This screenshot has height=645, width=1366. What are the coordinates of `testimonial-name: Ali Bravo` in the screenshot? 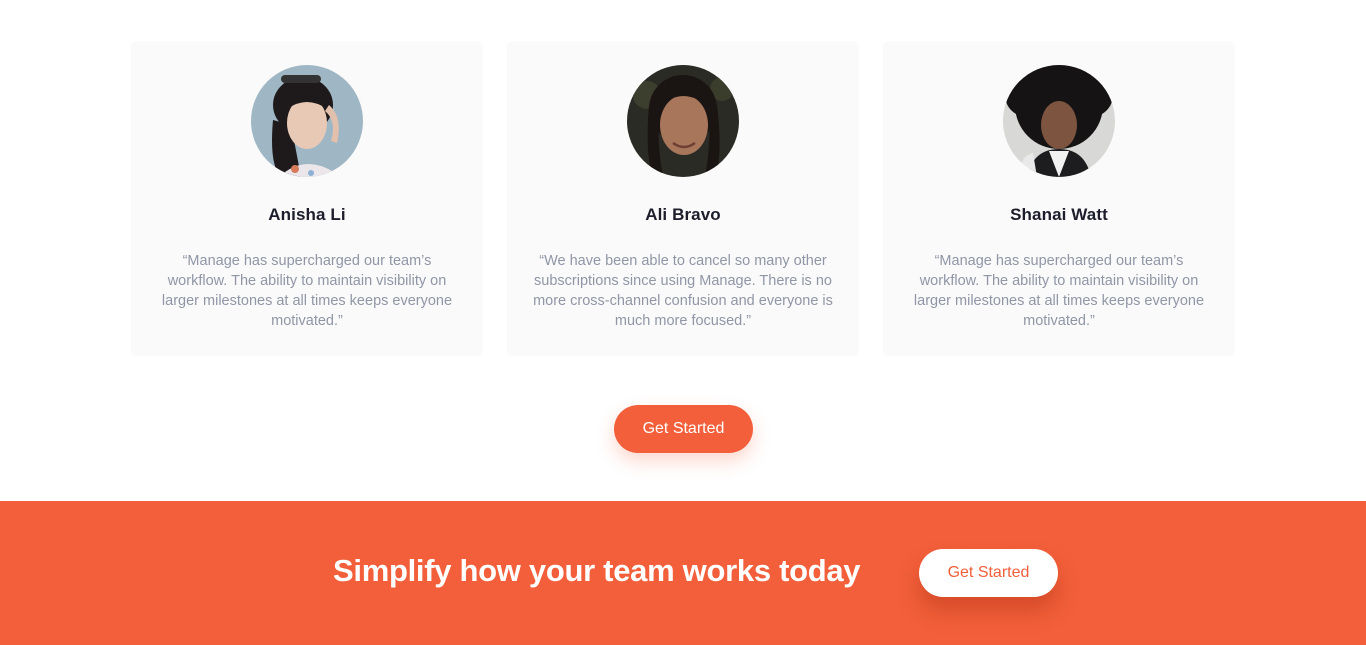 It's located at (683, 214).